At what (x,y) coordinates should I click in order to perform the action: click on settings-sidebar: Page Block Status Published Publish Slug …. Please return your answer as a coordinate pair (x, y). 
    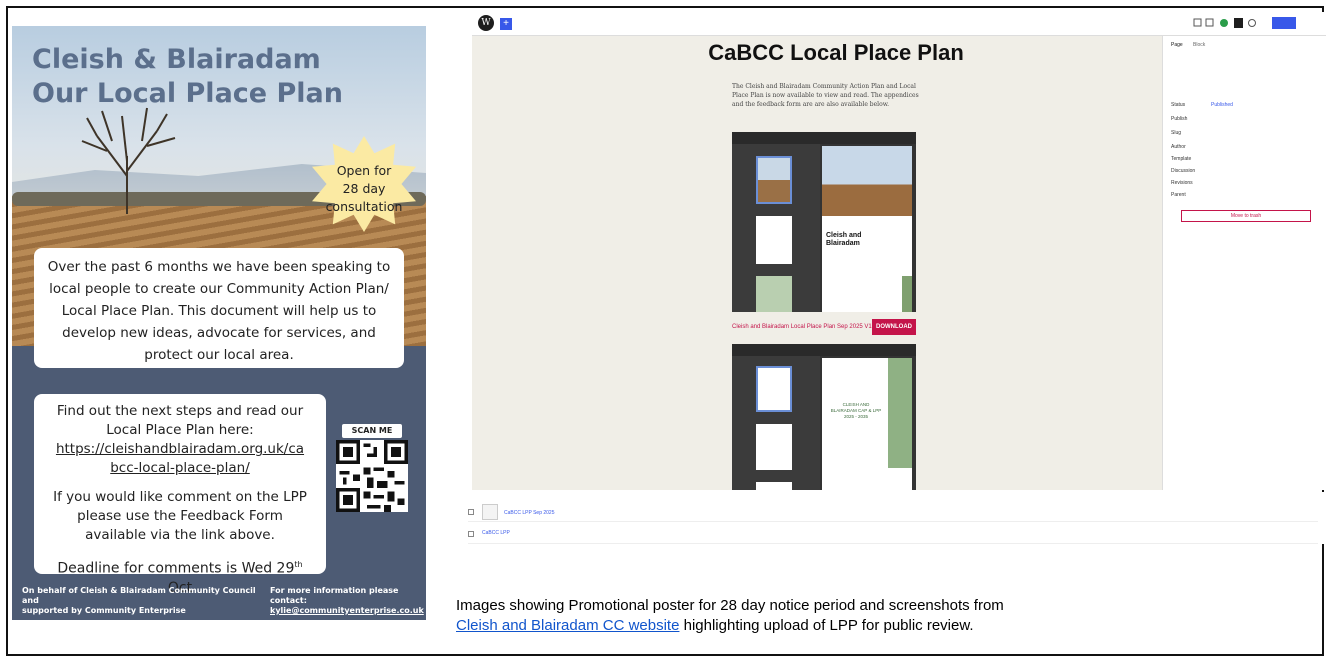
    Looking at the image, I should click on (1244, 263).